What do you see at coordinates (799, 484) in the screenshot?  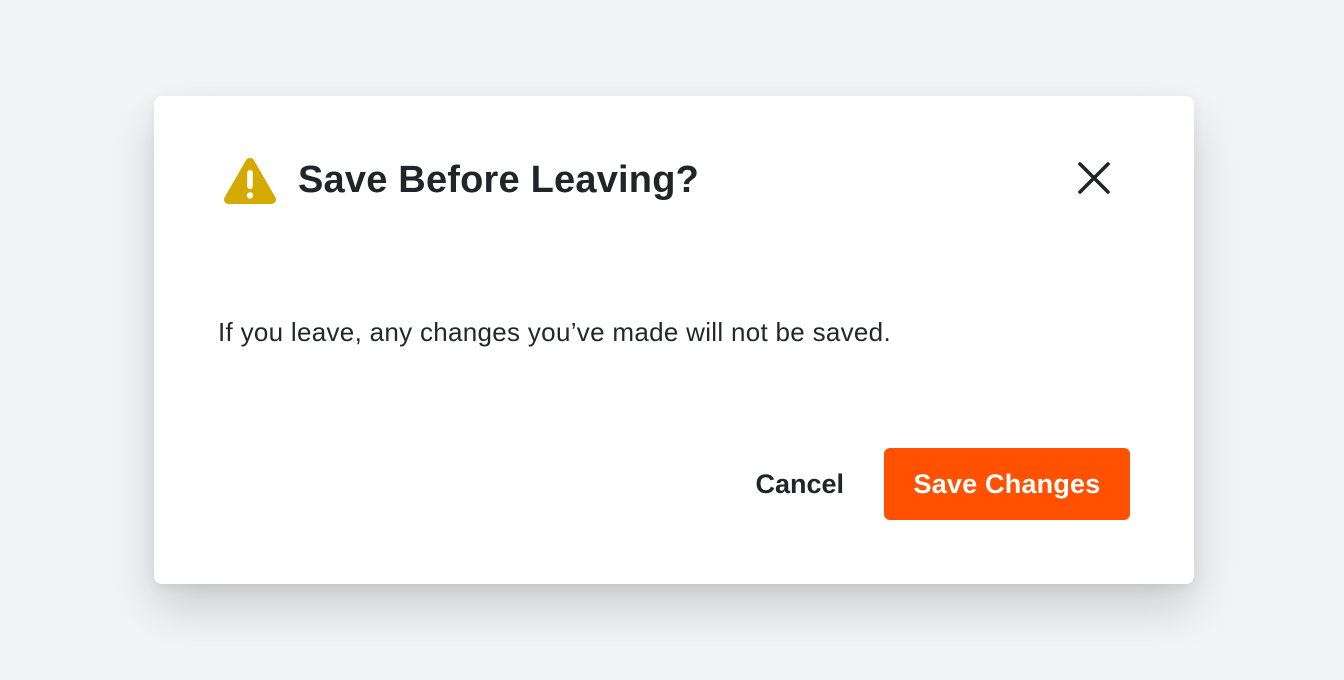 I see `cancel-button: Cancel` at bounding box center [799, 484].